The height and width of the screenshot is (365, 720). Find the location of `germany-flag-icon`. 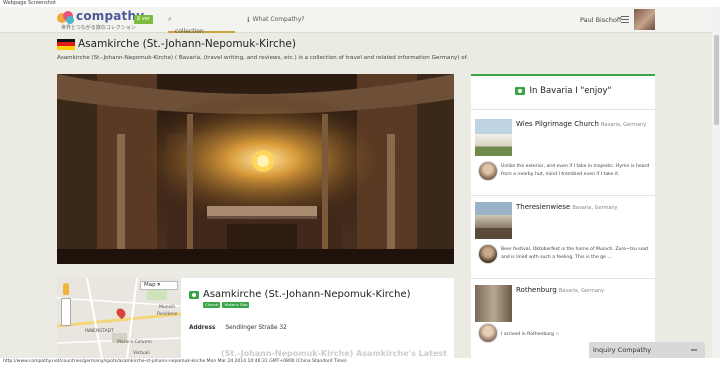

germany-flag-icon is located at coordinates (66, 44).